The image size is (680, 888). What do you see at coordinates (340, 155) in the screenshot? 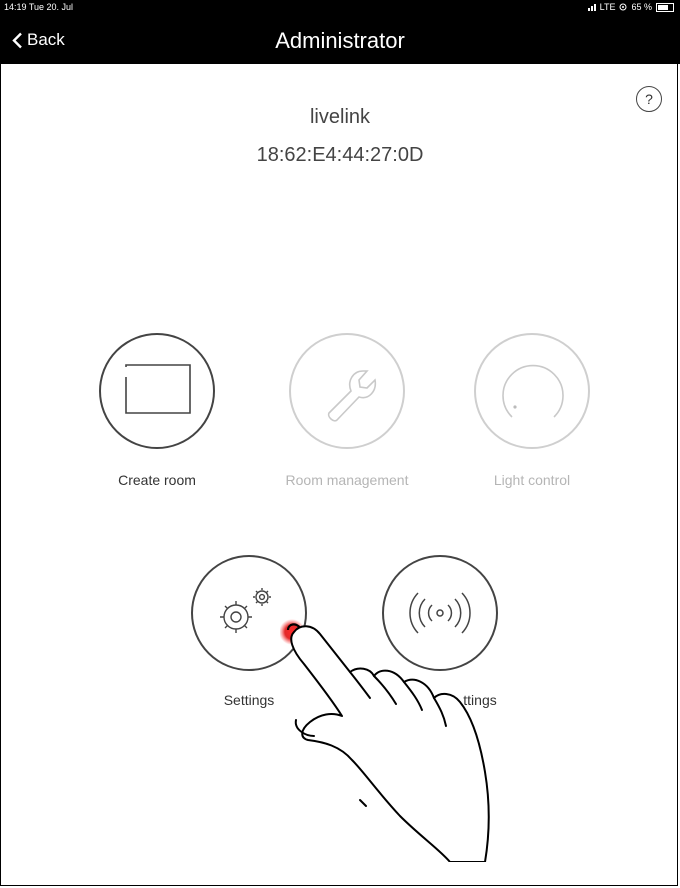
I see `device-mac-address: 18:62:E4:44:27:0D` at bounding box center [340, 155].